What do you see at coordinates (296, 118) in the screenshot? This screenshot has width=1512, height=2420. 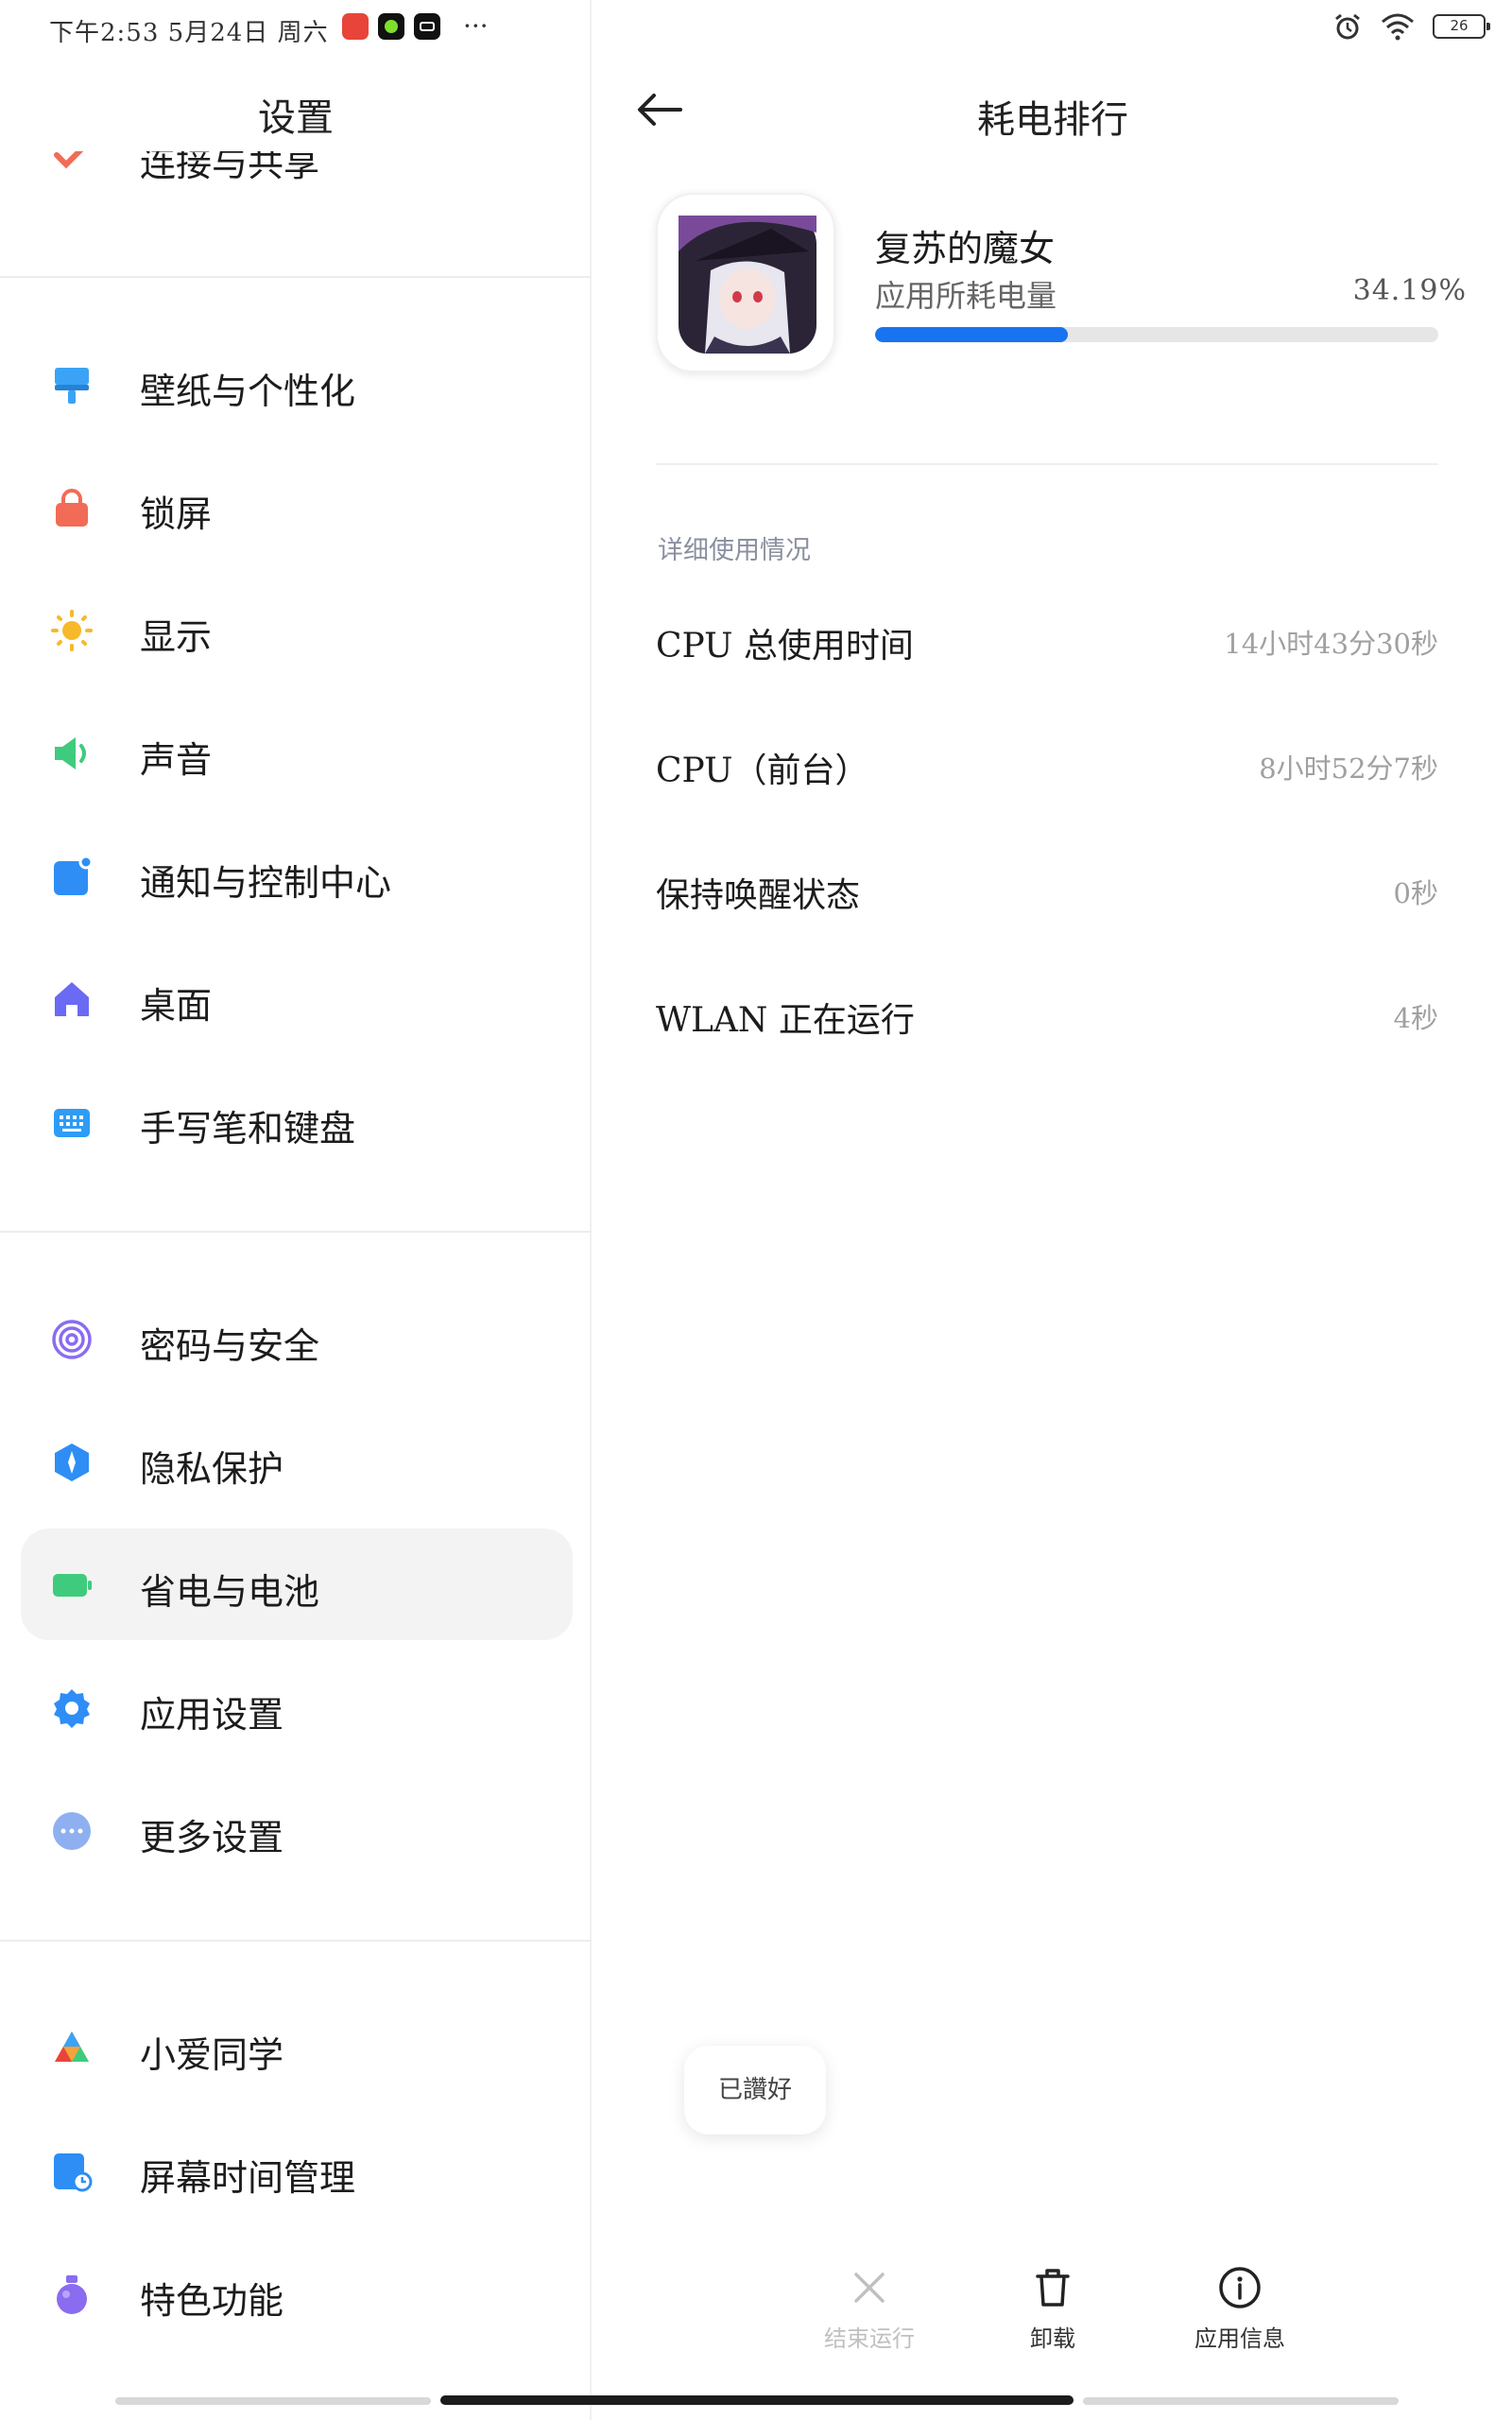 I see `sidebar-title: 设置` at bounding box center [296, 118].